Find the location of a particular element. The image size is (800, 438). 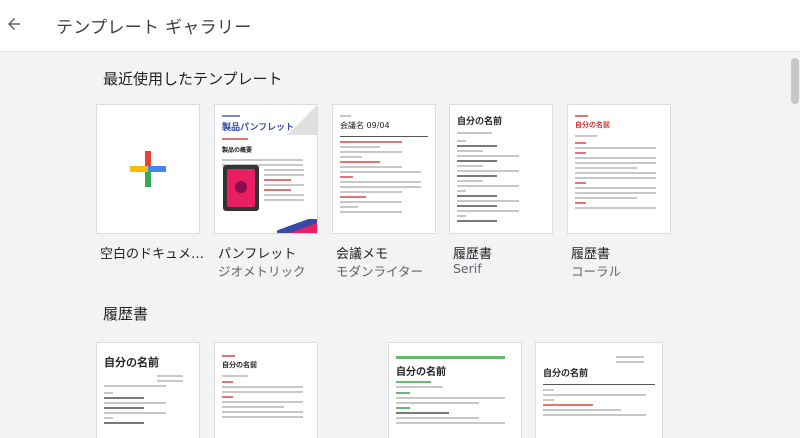

template-resume-4: 自分の名前 is located at coordinates (599, 390).